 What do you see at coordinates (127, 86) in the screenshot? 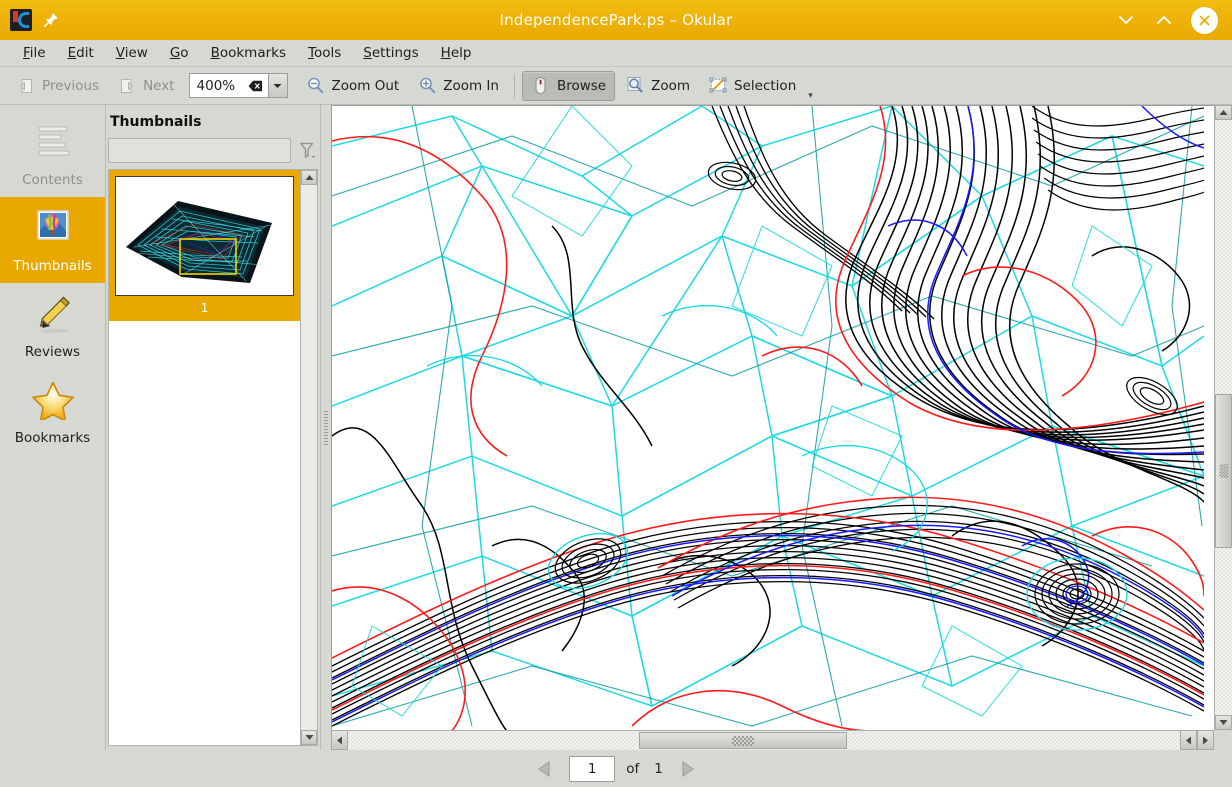
I see `next-page-icon` at bounding box center [127, 86].